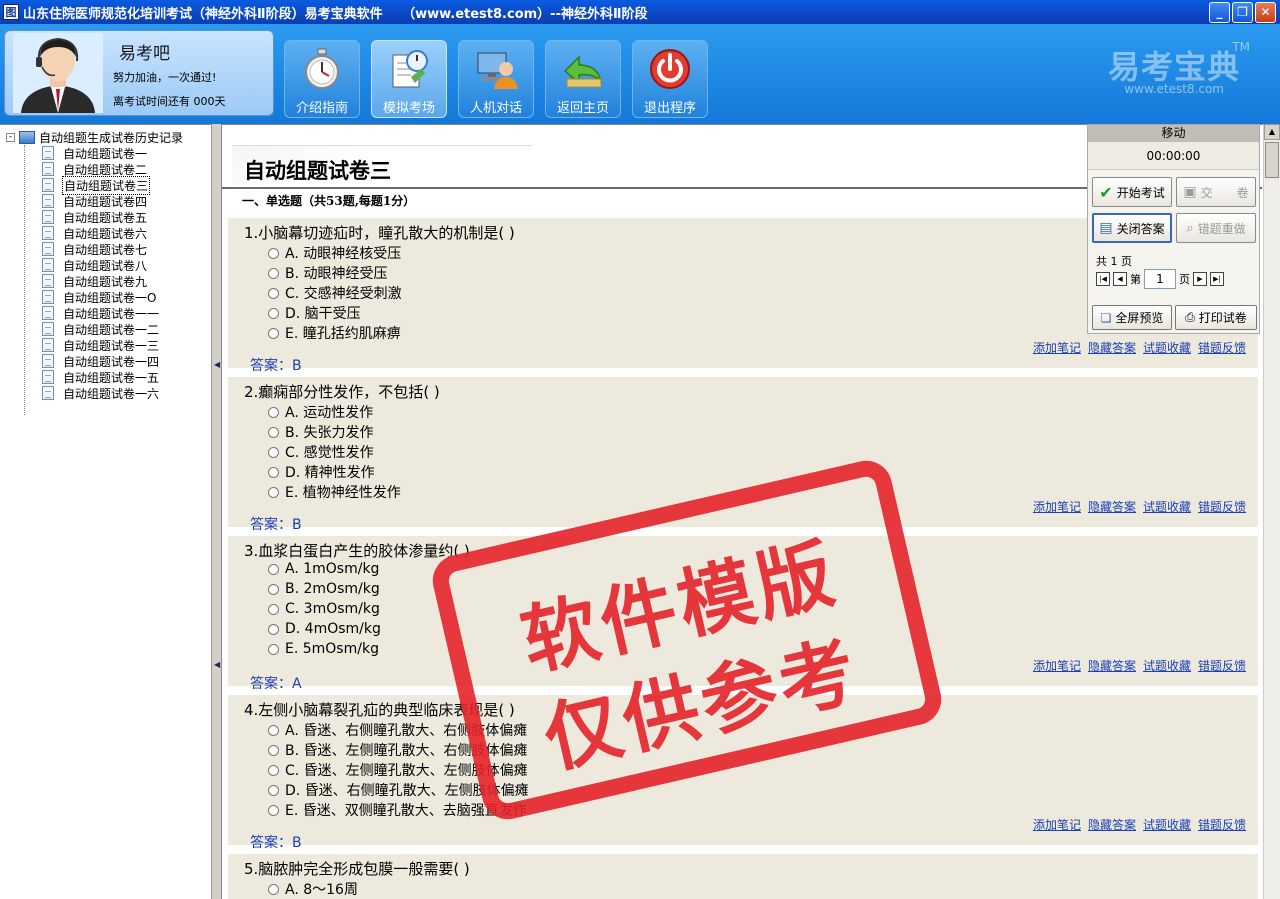 The image size is (1280, 899). What do you see at coordinates (409, 79) in the screenshot?
I see `nav-mock-exam-button: 模拟考场` at bounding box center [409, 79].